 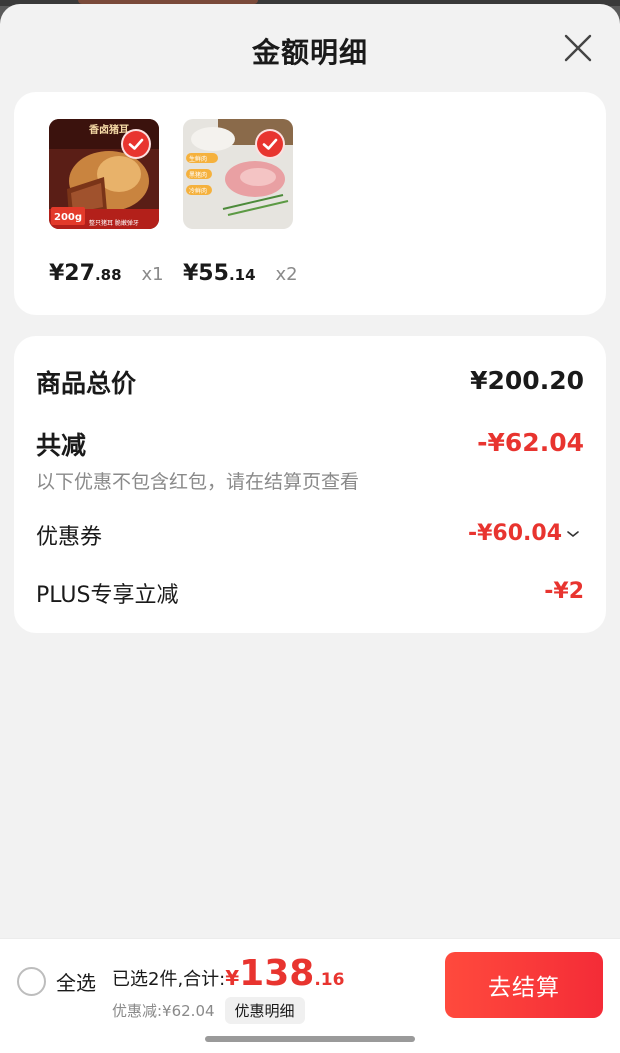 I want to click on product-thumbnail: 生鲜肉 黑猪肉 冷鲜肉, so click(x=238, y=174).